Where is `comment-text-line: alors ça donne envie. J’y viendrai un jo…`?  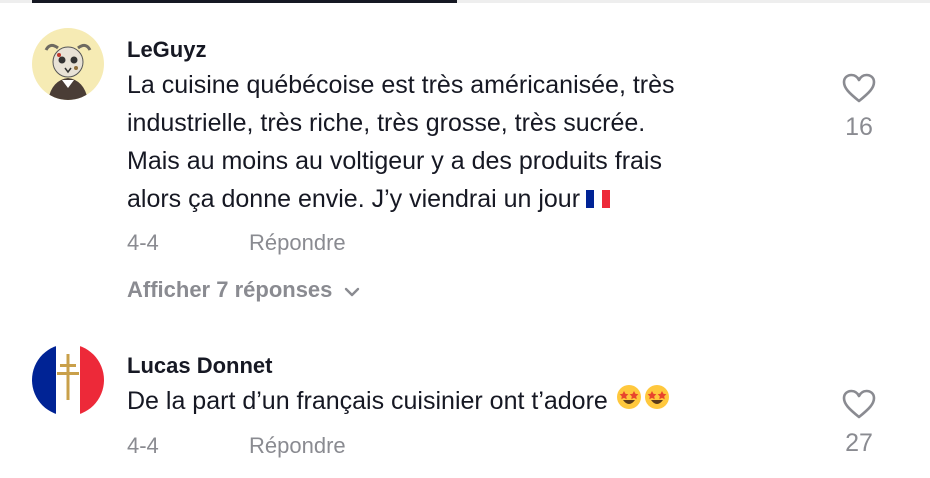 comment-text-line: alors ça donne envie. J’y viendrai un jo… is located at coordinates (354, 199).